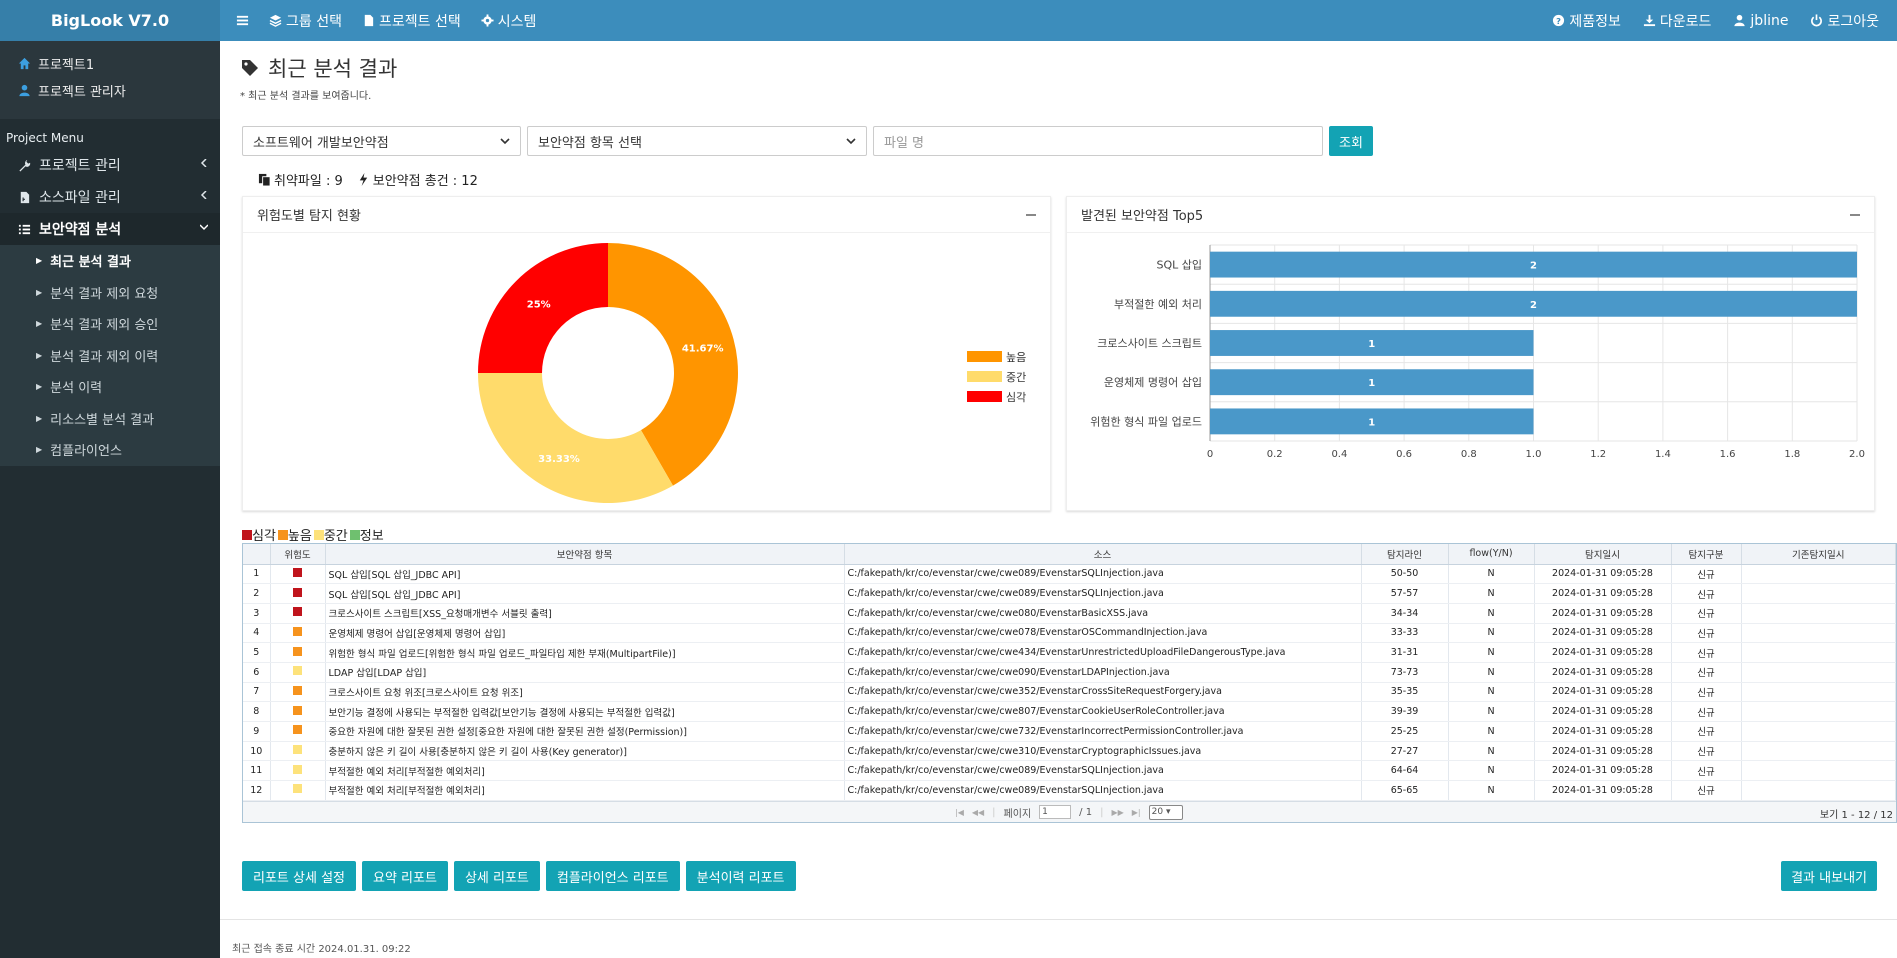 Image resolution: width=1897 pixels, height=958 pixels. I want to click on footer-last-login: 최근 접속 종료 시간 2024.01.31. 09:22, so click(1058, 938).